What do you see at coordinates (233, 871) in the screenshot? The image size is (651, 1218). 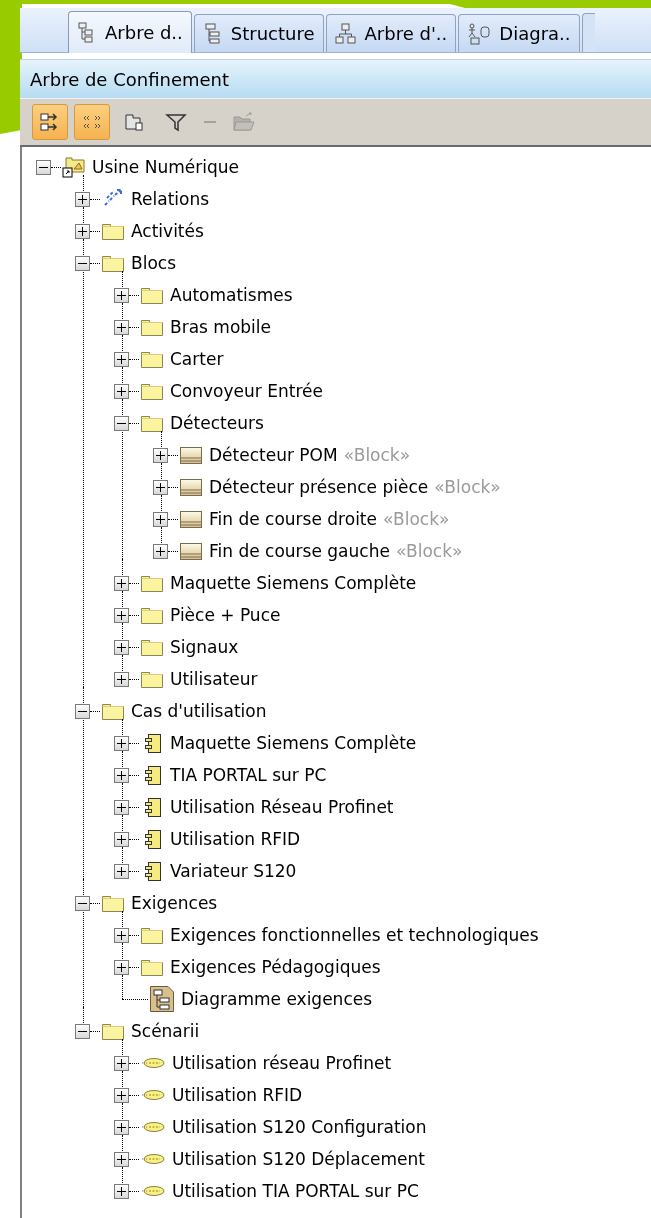 I see `tree-item: Variateur S120` at bounding box center [233, 871].